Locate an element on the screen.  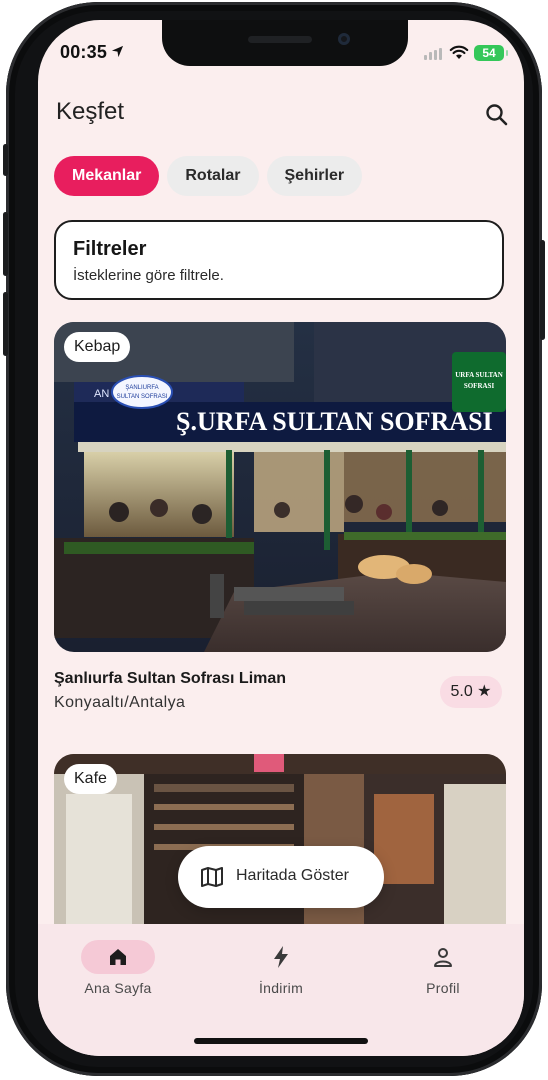
show-on-map-label: Haritada Göster is located at coordinates (292, 875).